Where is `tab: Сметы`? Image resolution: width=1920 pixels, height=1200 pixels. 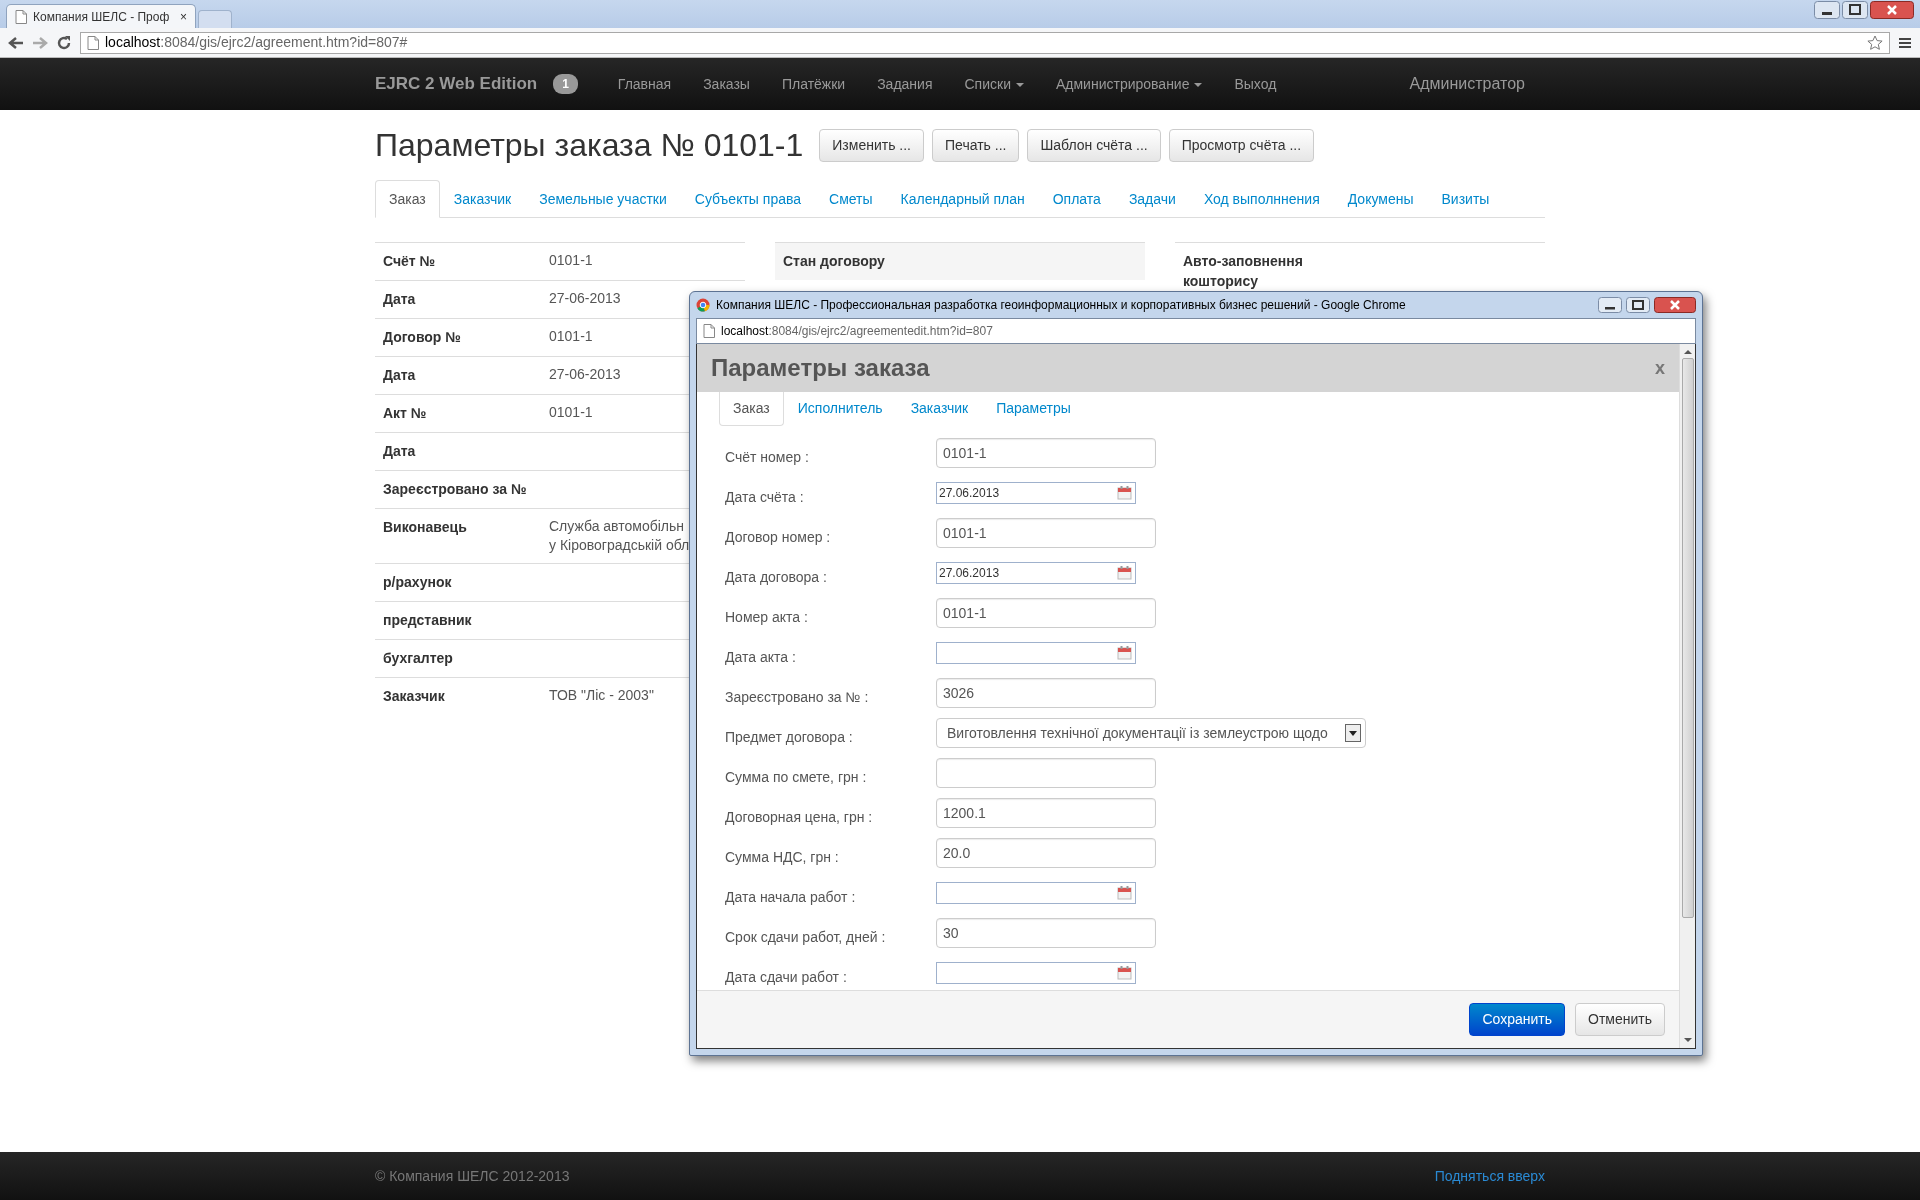 tab: Сметы is located at coordinates (851, 199).